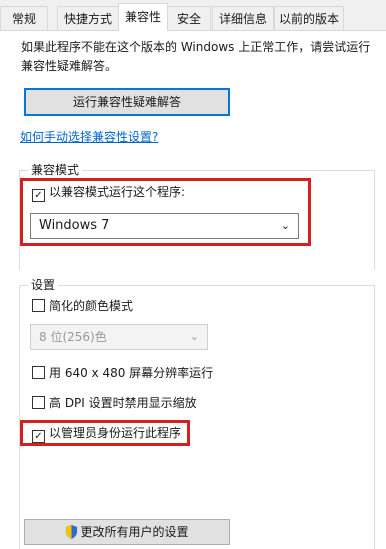  Describe the element at coordinates (243, 18) in the screenshot. I see `tab-details: 详细信息` at that location.